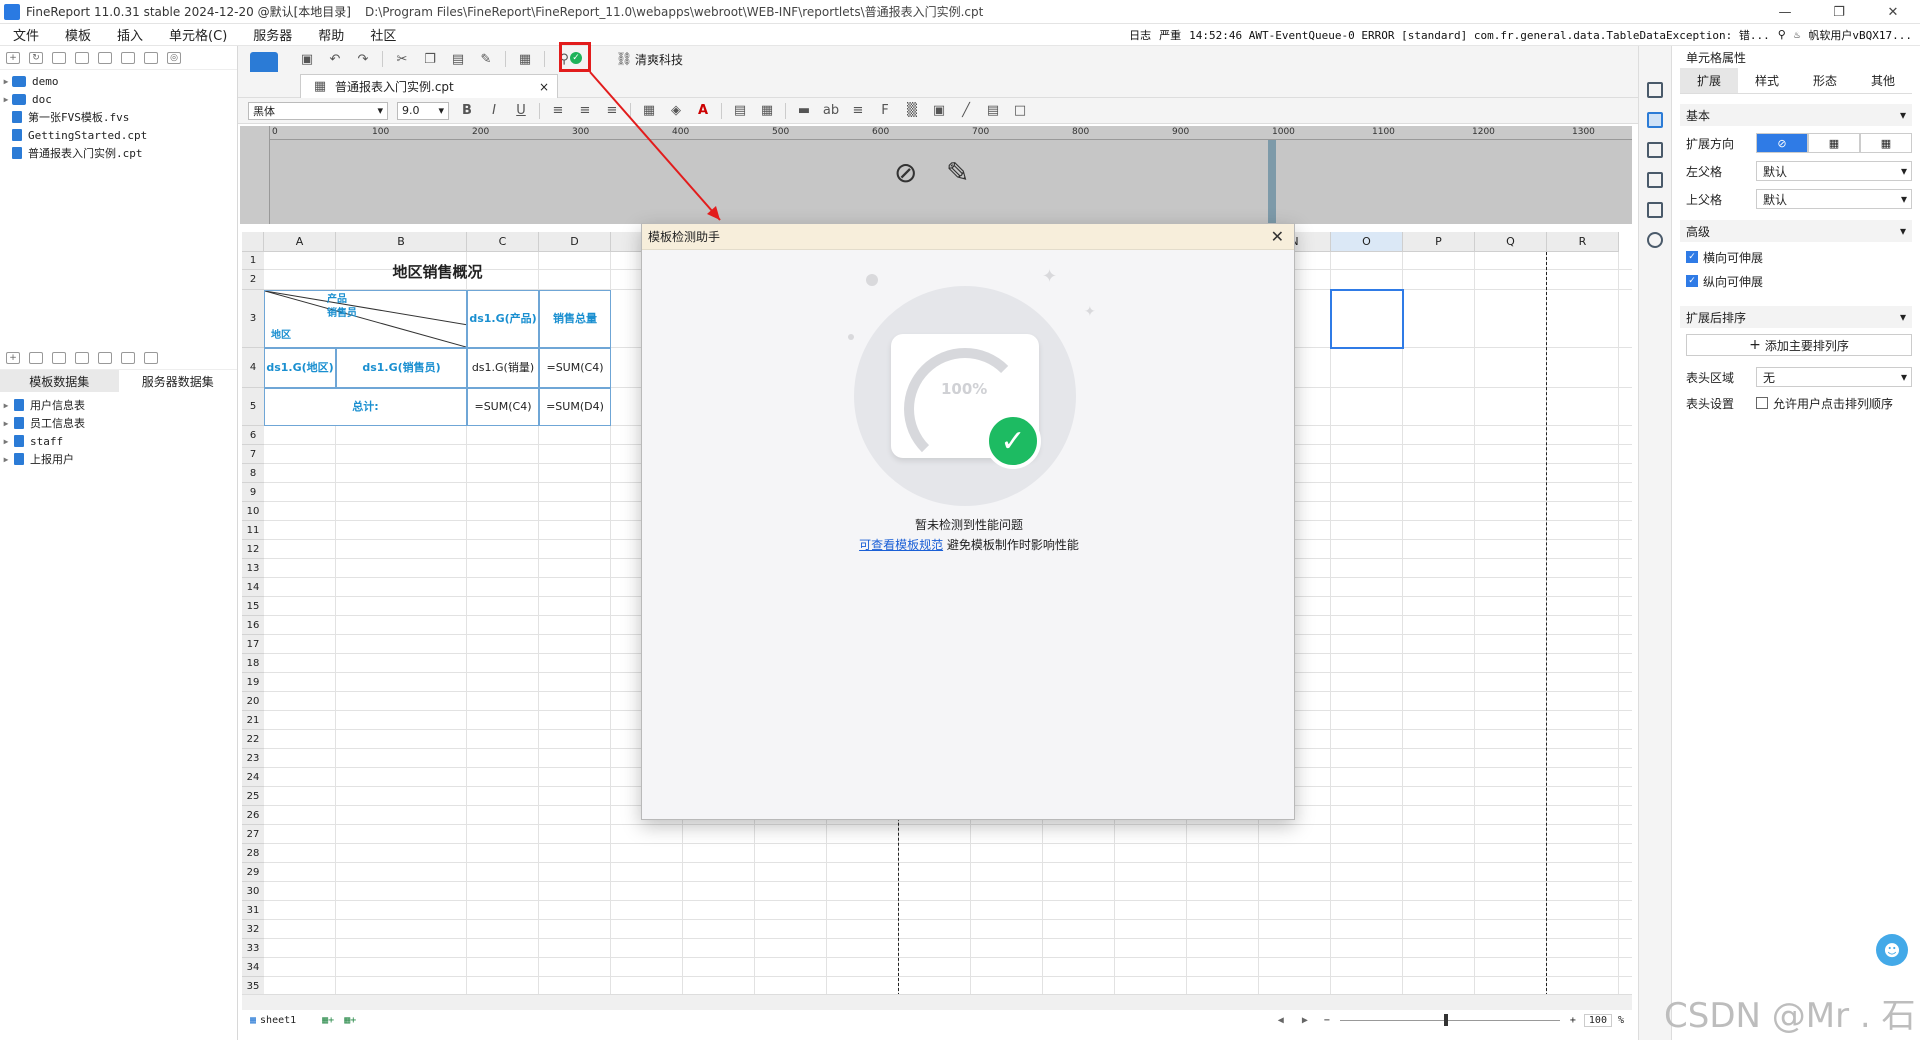 This screenshot has width=1920, height=1040. I want to click on cell-a4: ds1.G(地区), so click(300, 368).